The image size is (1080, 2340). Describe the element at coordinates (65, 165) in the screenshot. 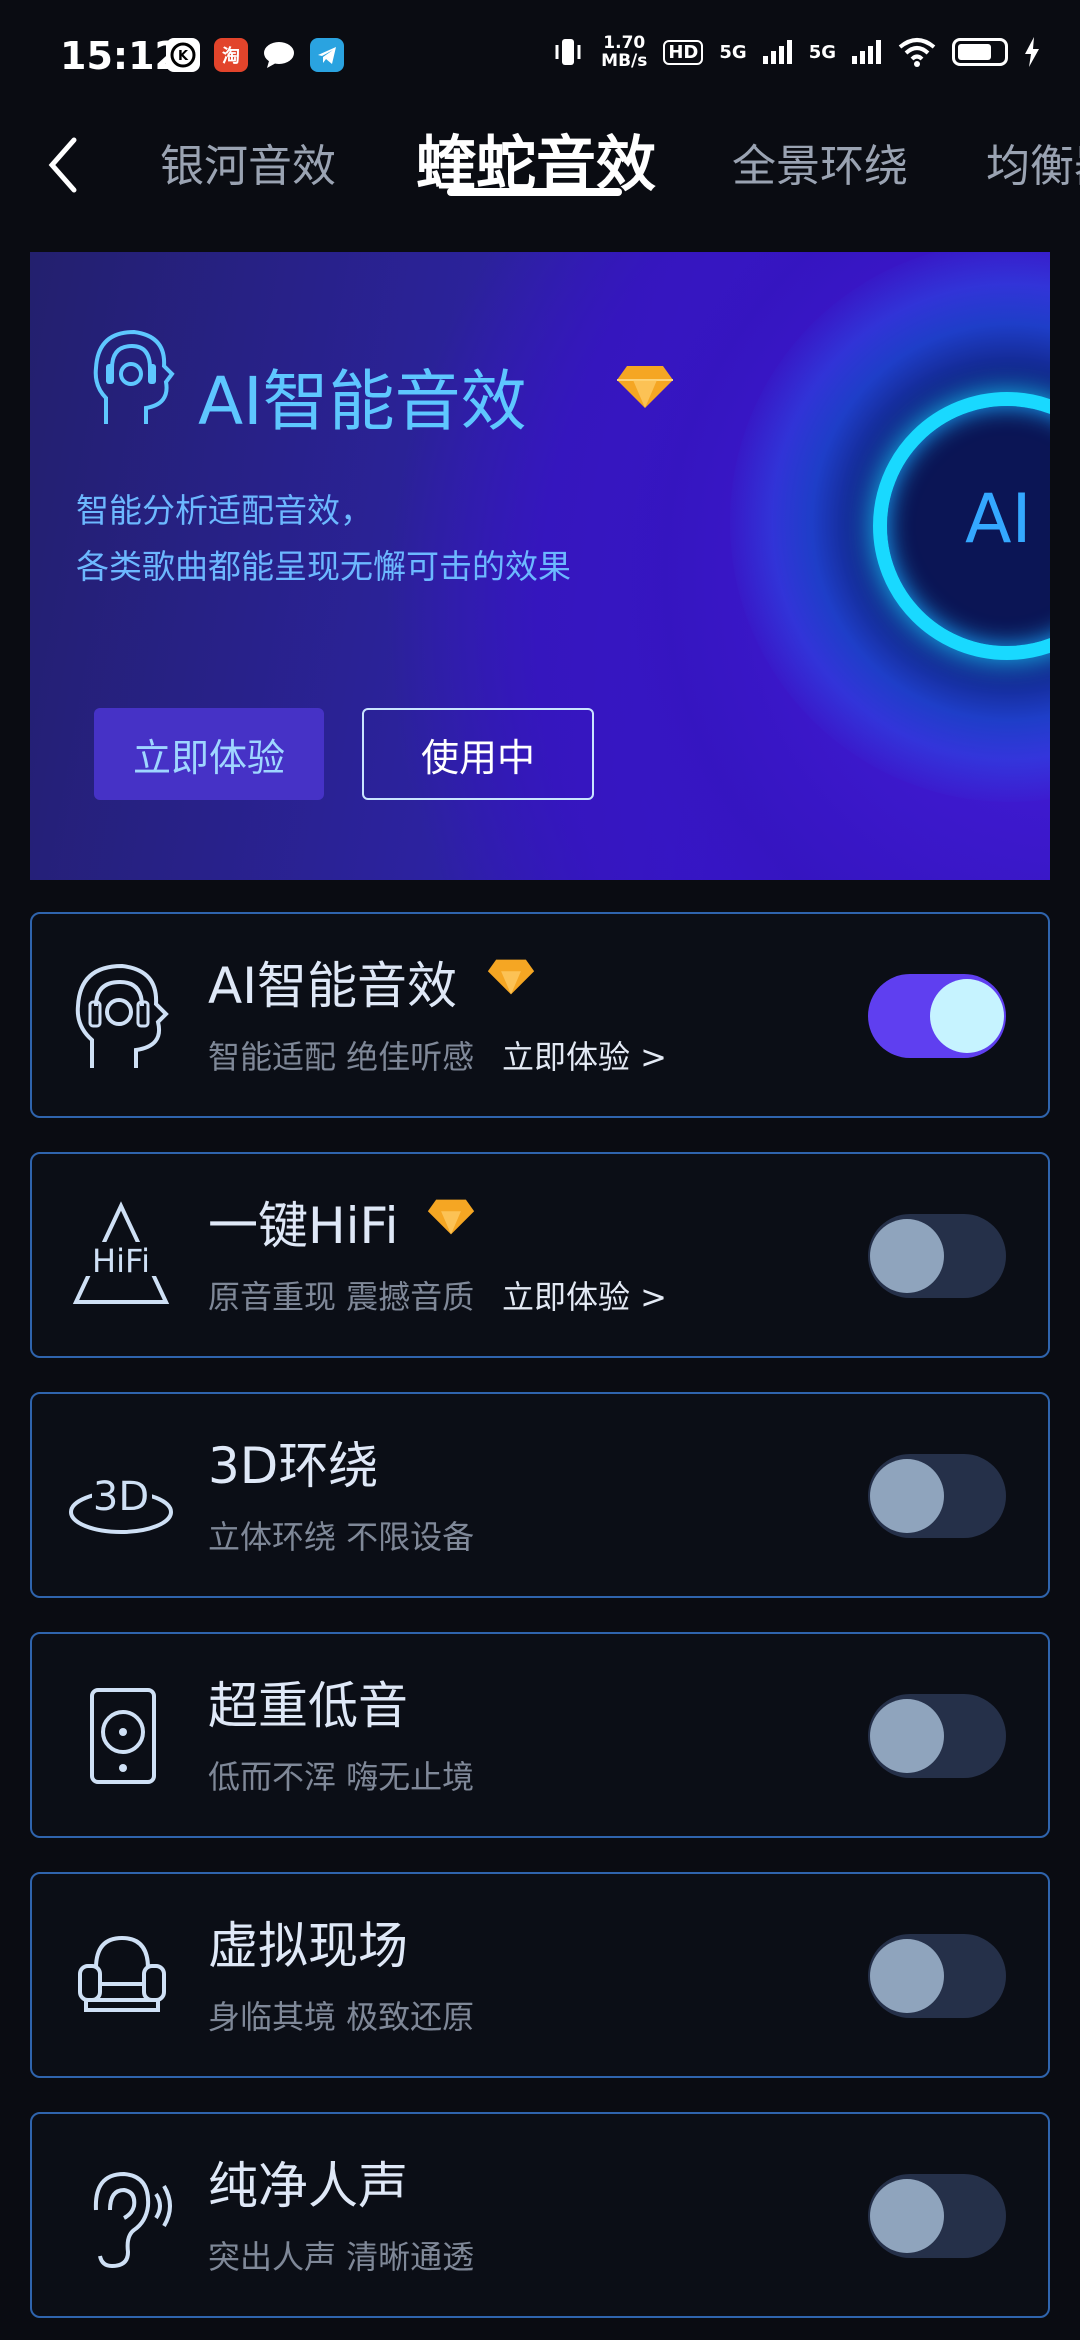

I see `back-button` at that location.